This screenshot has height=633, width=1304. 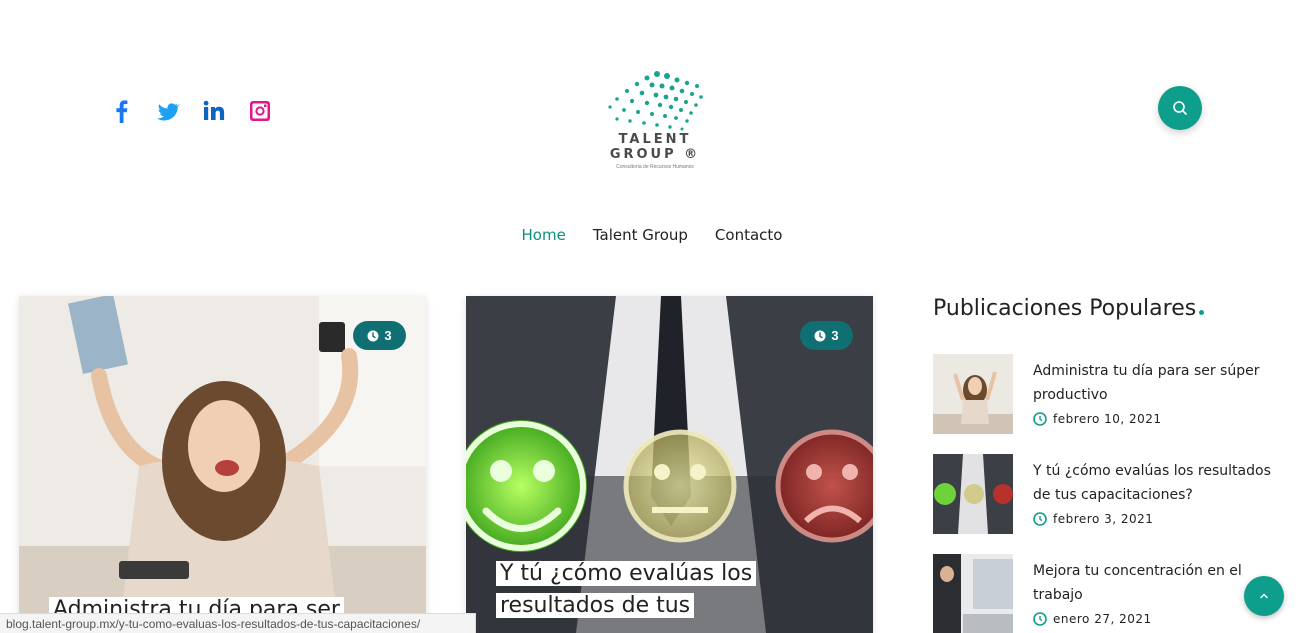 What do you see at coordinates (191, 112) in the screenshot?
I see `social-links` at bounding box center [191, 112].